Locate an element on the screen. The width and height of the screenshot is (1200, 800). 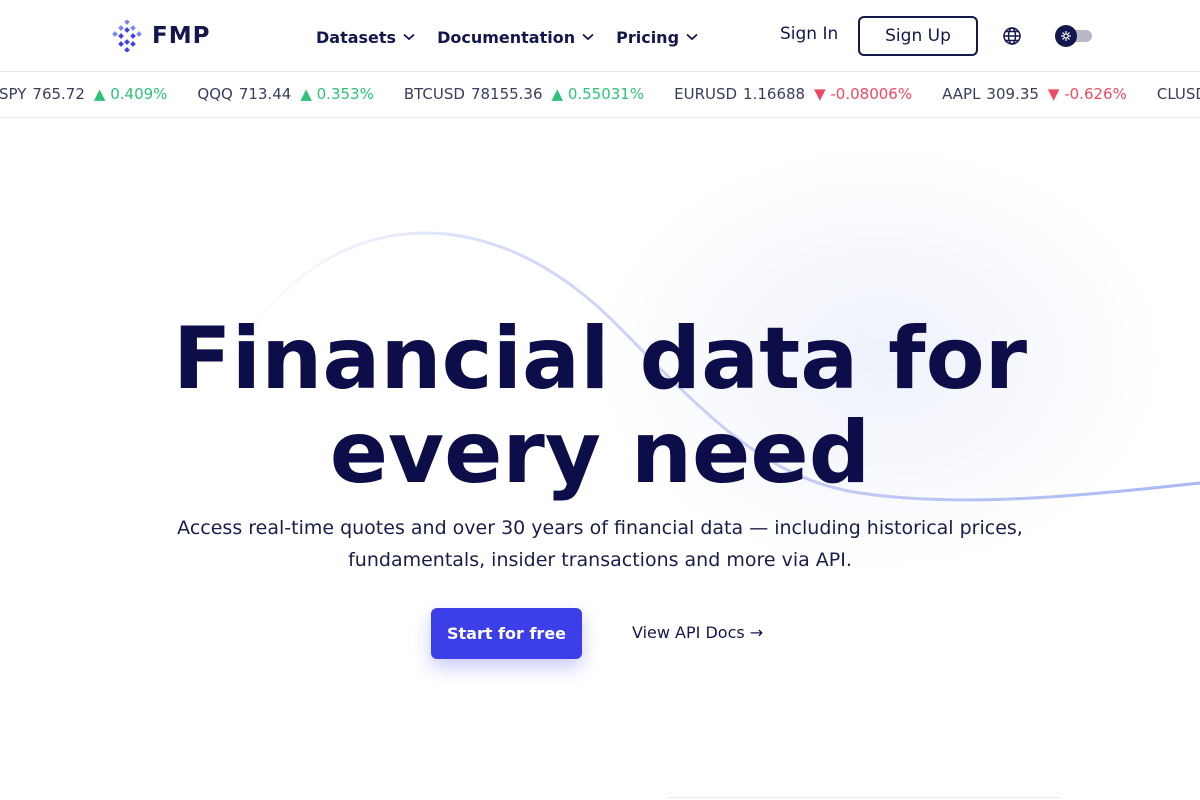
nav-documentation-label: Documentation is located at coordinates (506, 37).